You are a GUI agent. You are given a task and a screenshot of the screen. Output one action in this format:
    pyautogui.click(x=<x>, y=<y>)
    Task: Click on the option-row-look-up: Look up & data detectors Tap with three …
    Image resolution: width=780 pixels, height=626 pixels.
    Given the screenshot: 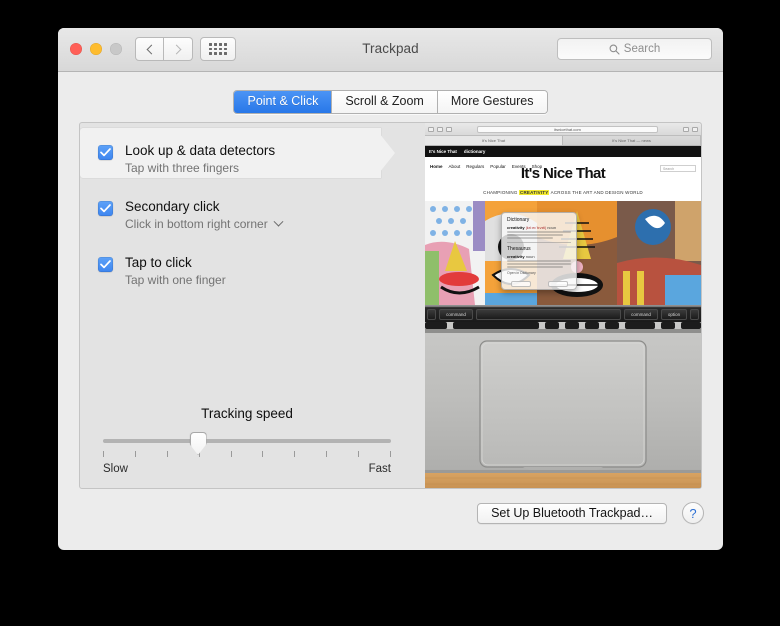 What is the action you would take?
    pyautogui.click(x=246, y=153)
    